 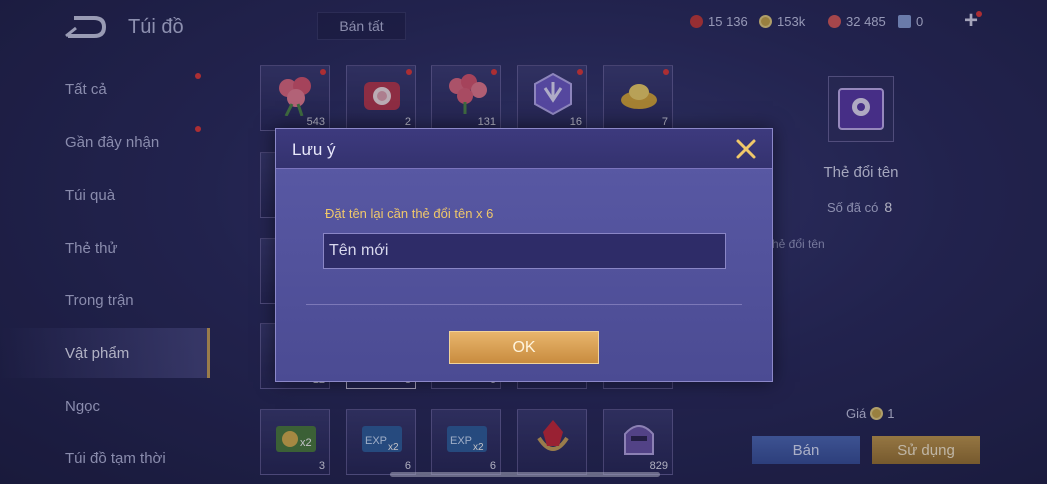 What do you see at coordinates (409, 213) in the screenshot?
I see `dialog-prompt: Đặt tên lại cần thẻ đổi tên x 6` at bounding box center [409, 213].